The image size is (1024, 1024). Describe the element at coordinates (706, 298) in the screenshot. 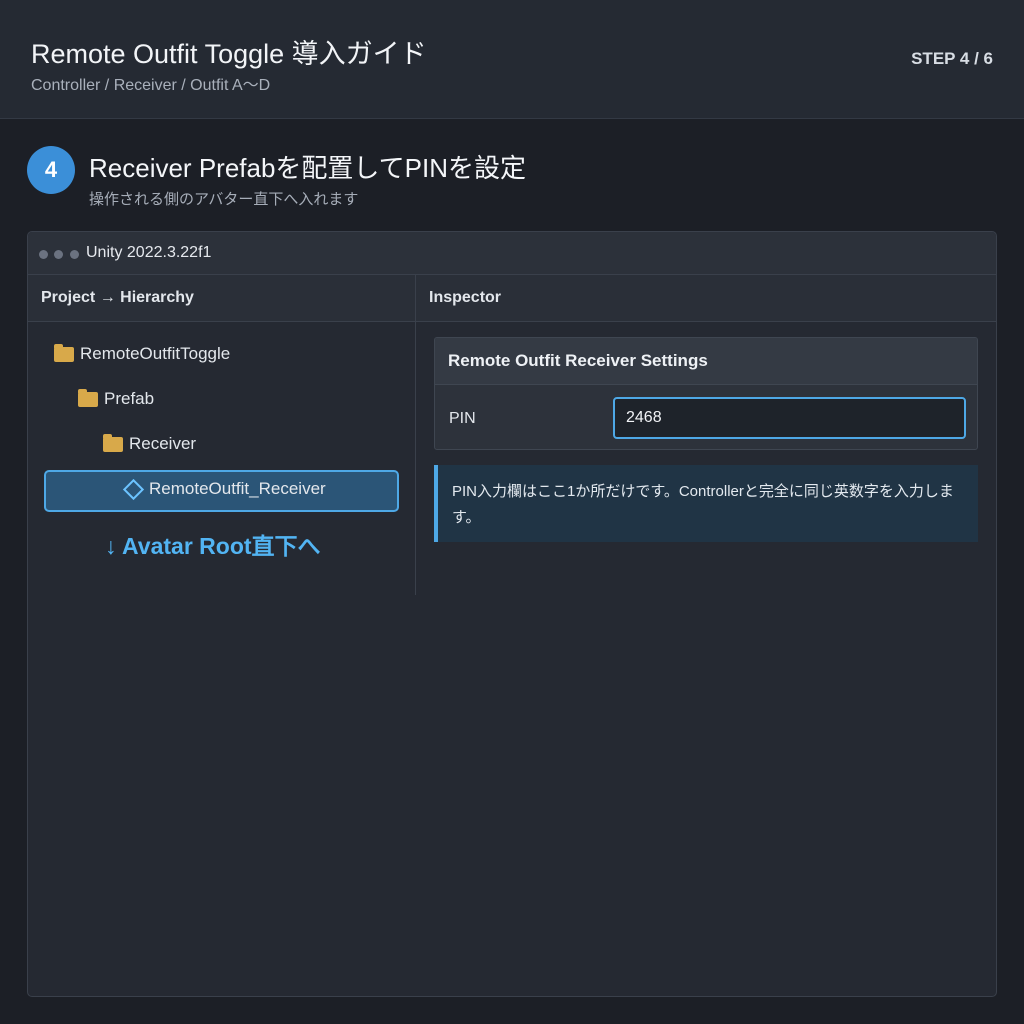

I see `inspector-panel-header: Inspector` at that location.